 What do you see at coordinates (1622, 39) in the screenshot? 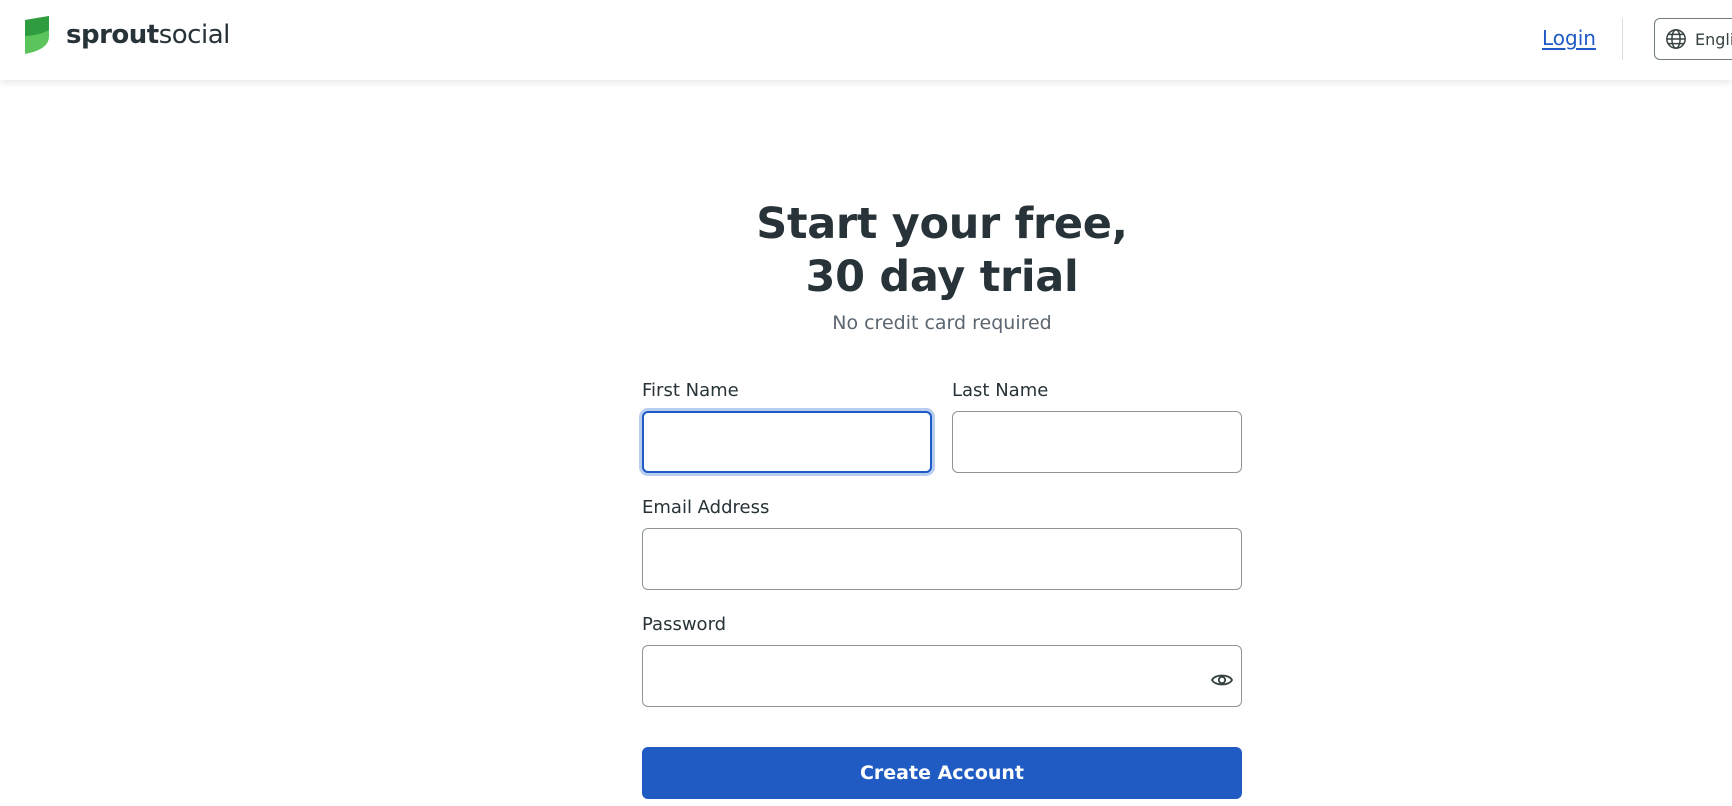
I see `header-divider` at bounding box center [1622, 39].